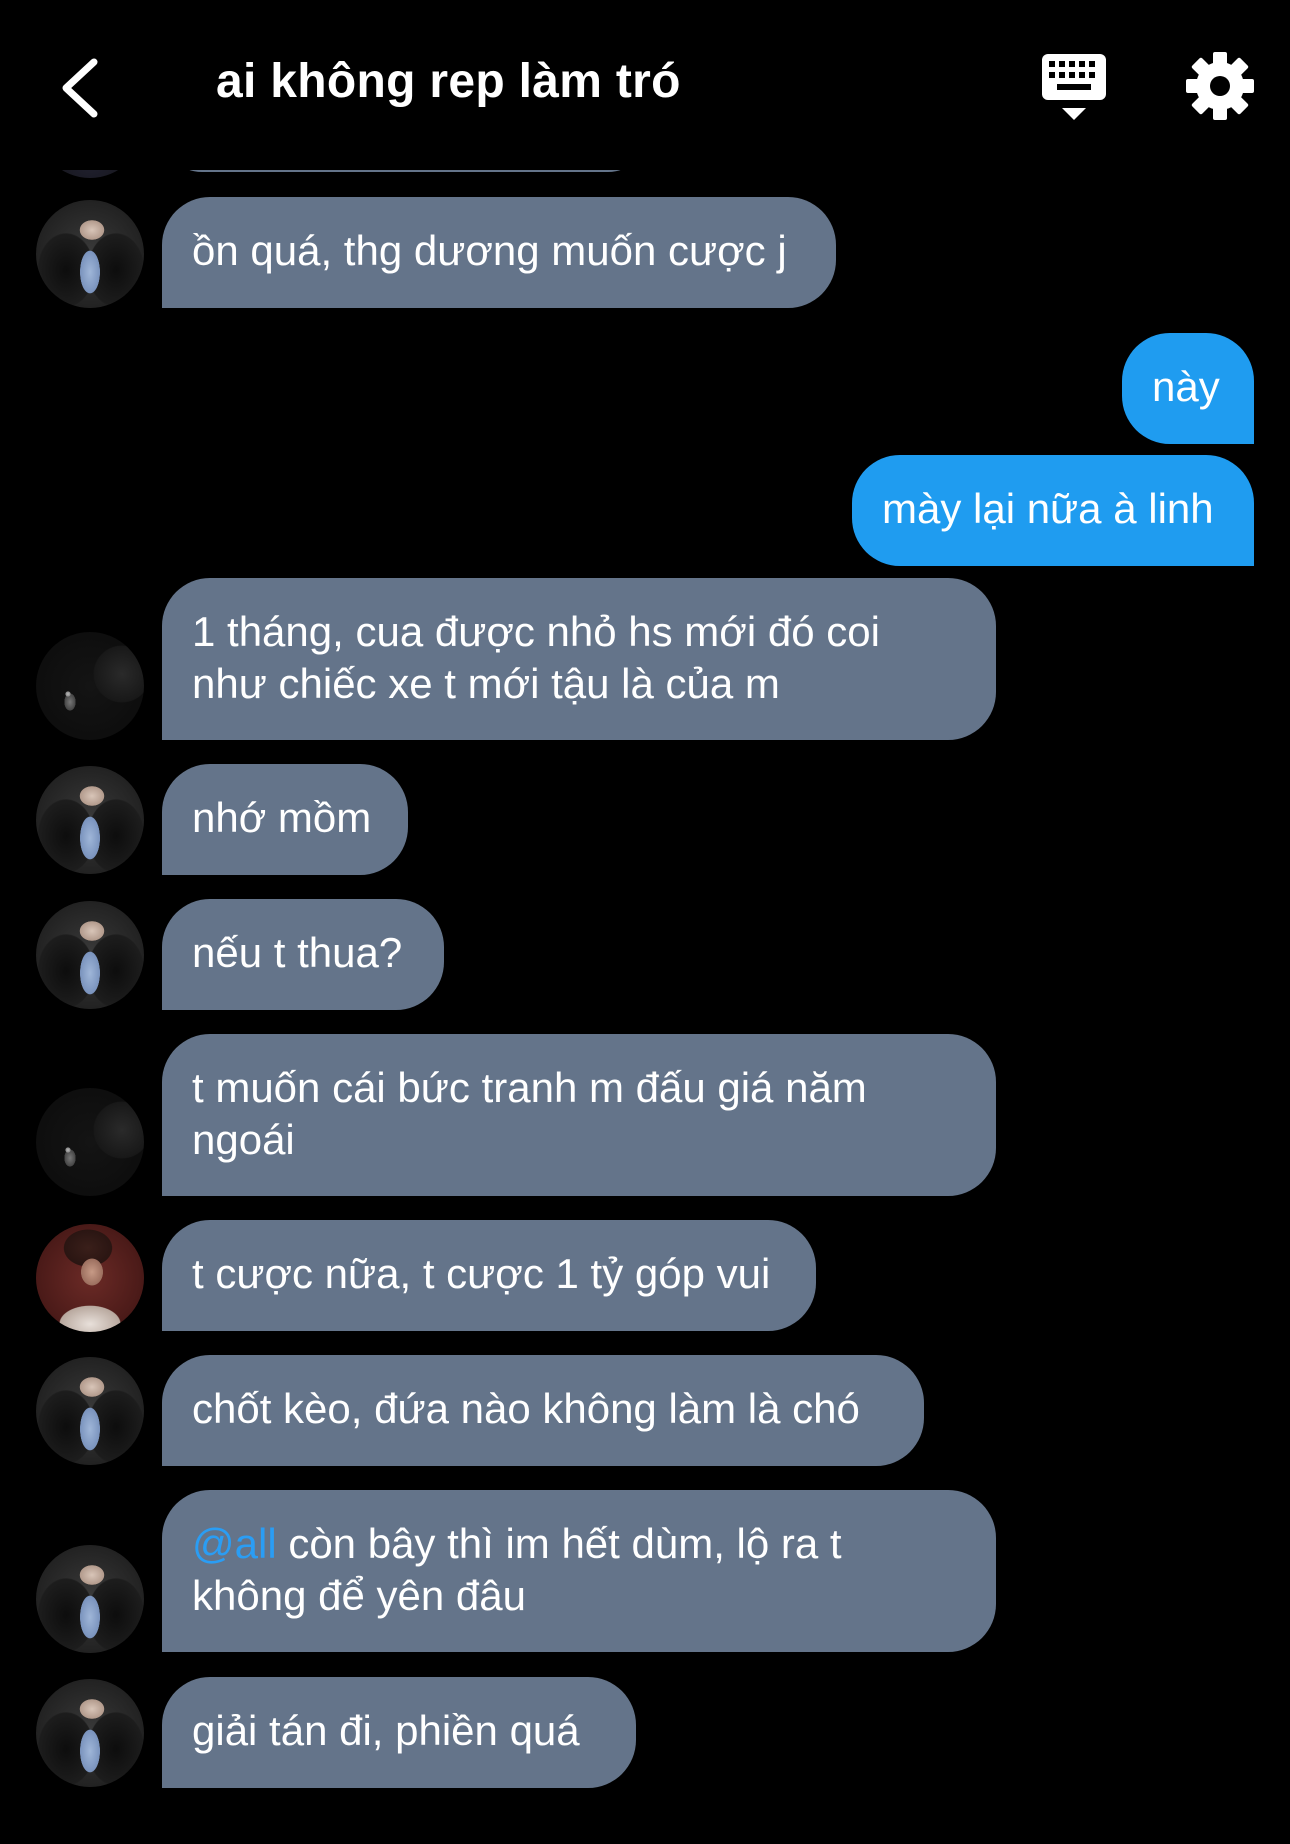  I want to click on keyboard-button, so click(1074, 87).